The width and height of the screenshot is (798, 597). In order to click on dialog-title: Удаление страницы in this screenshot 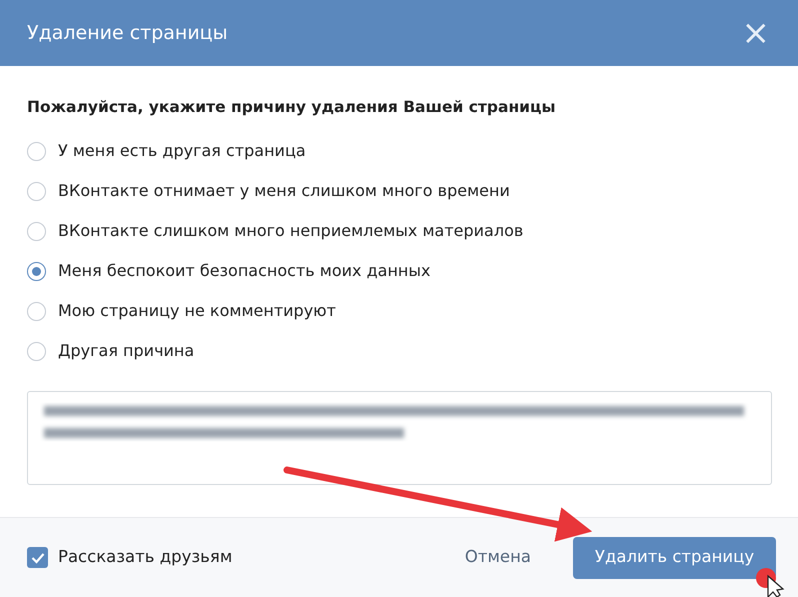, I will do `click(127, 33)`.